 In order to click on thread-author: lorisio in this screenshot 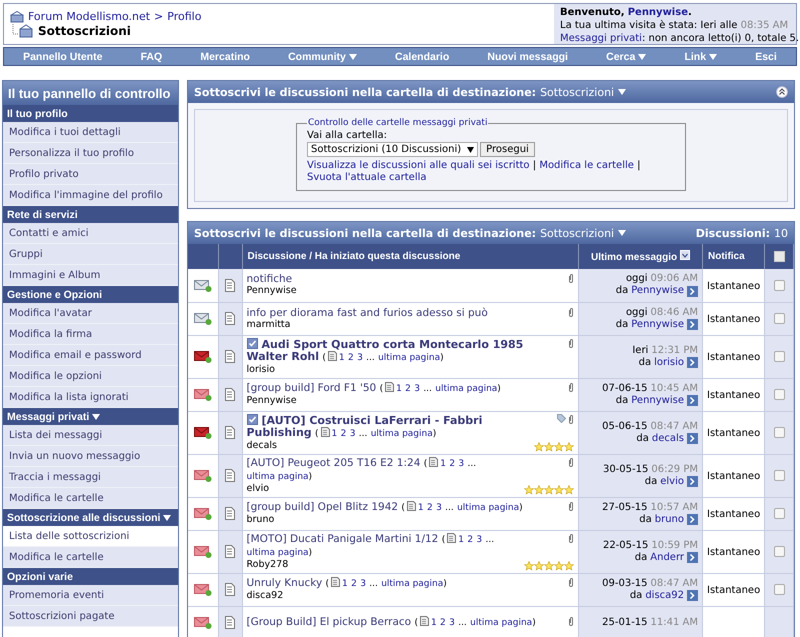, I will do `click(405, 370)`.